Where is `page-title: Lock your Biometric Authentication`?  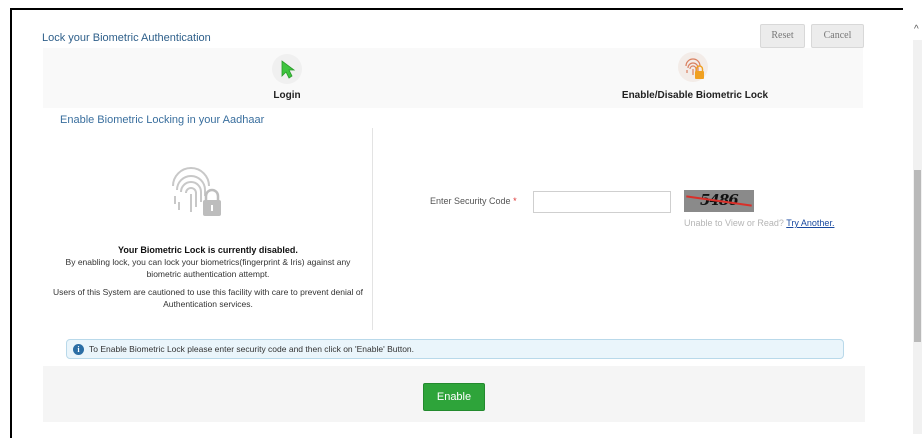
page-title: Lock your Biometric Authentication is located at coordinates (126, 38).